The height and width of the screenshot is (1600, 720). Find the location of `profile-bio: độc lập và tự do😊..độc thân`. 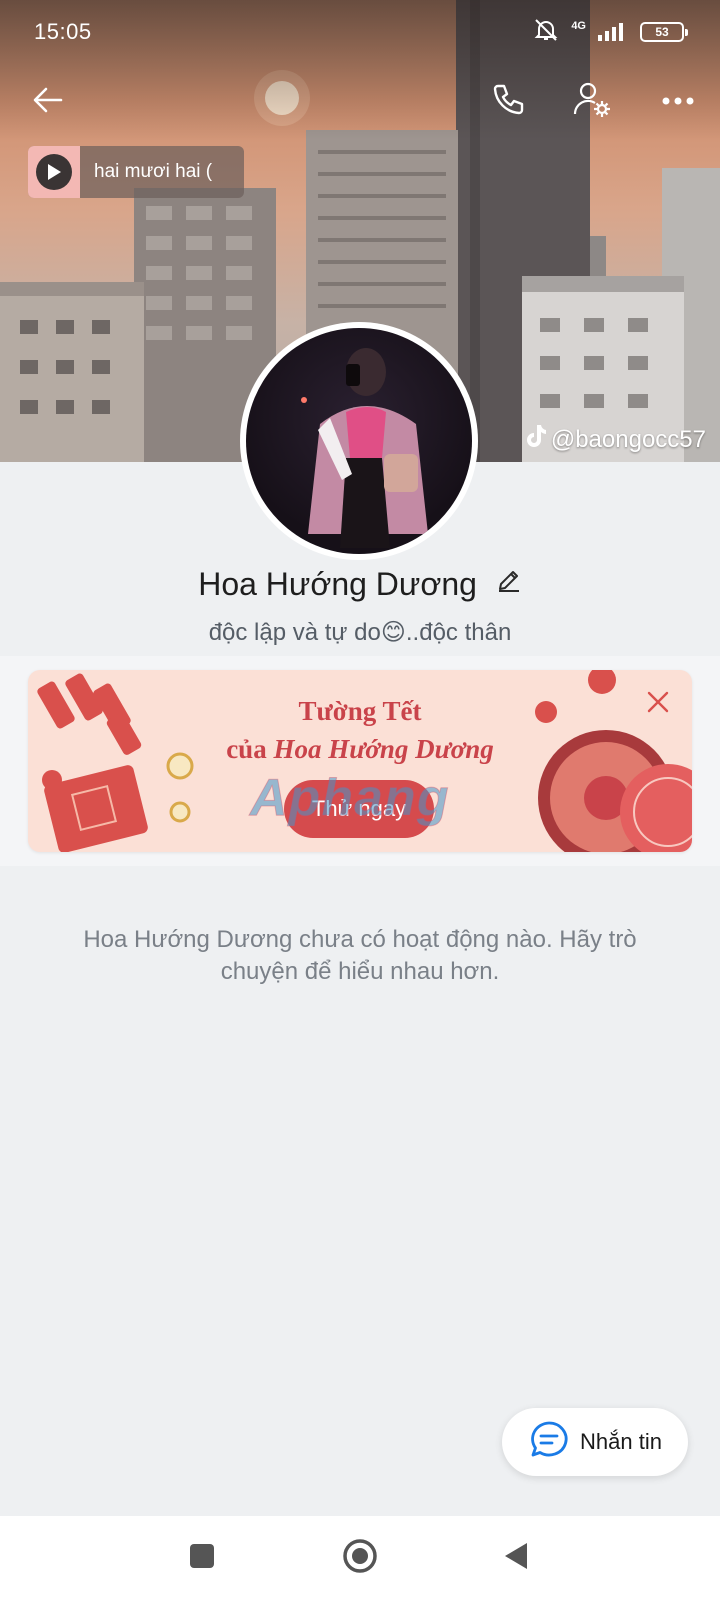

profile-bio: độc lập và tự do😊..độc thân is located at coordinates (360, 632).